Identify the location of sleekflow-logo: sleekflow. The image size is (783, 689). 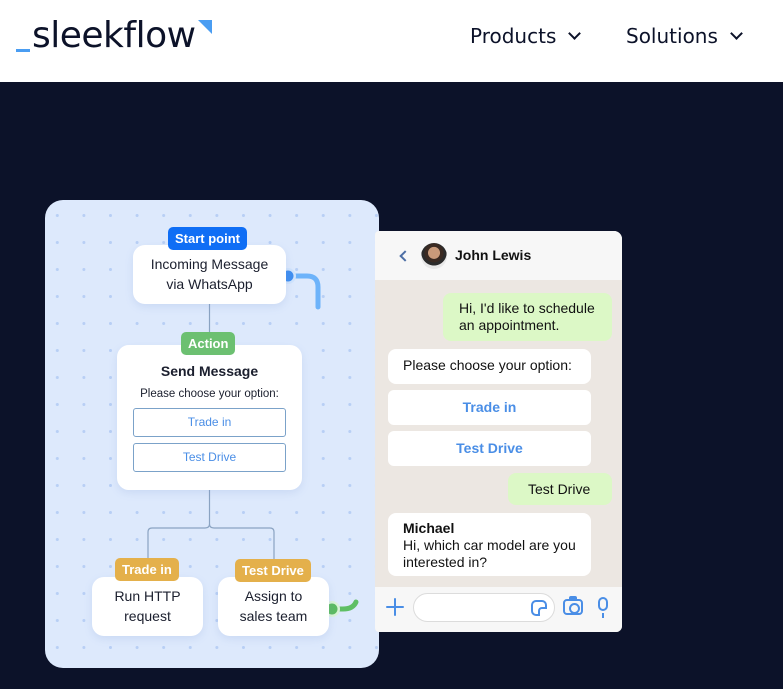
(114, 36).